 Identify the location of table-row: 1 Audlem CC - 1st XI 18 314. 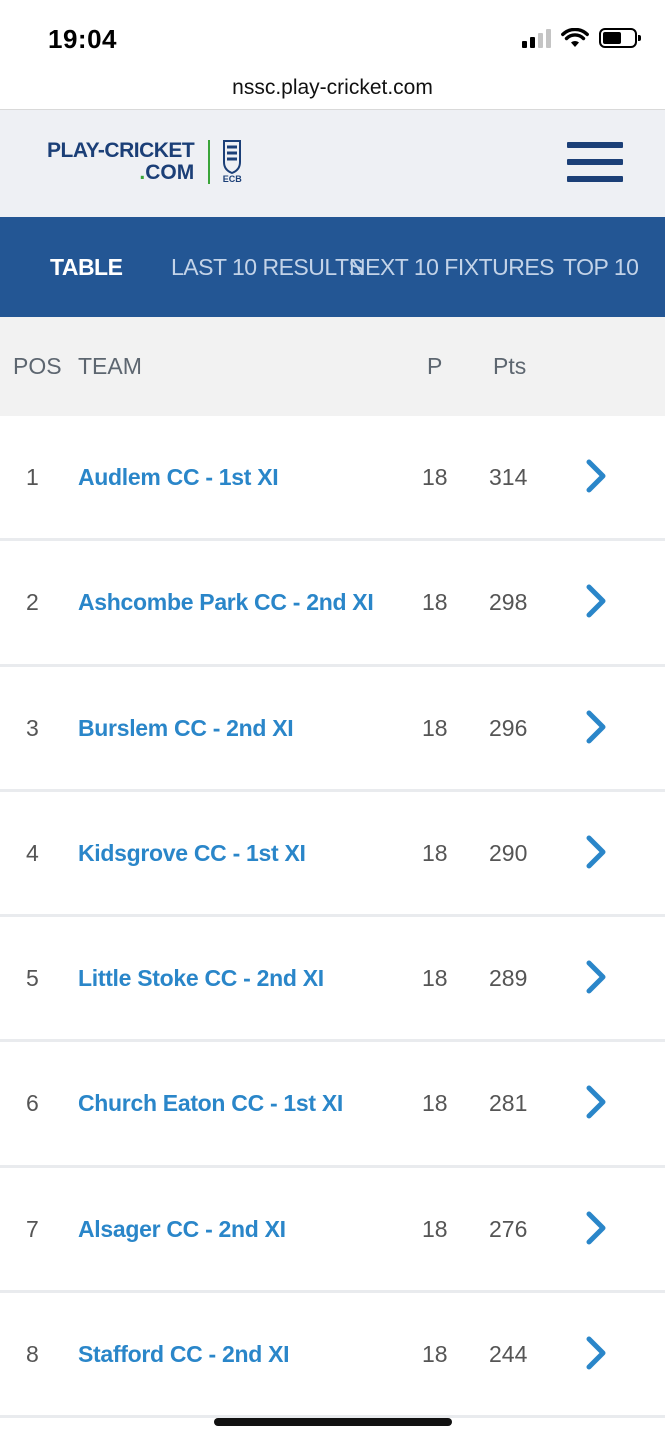
(332, 479).